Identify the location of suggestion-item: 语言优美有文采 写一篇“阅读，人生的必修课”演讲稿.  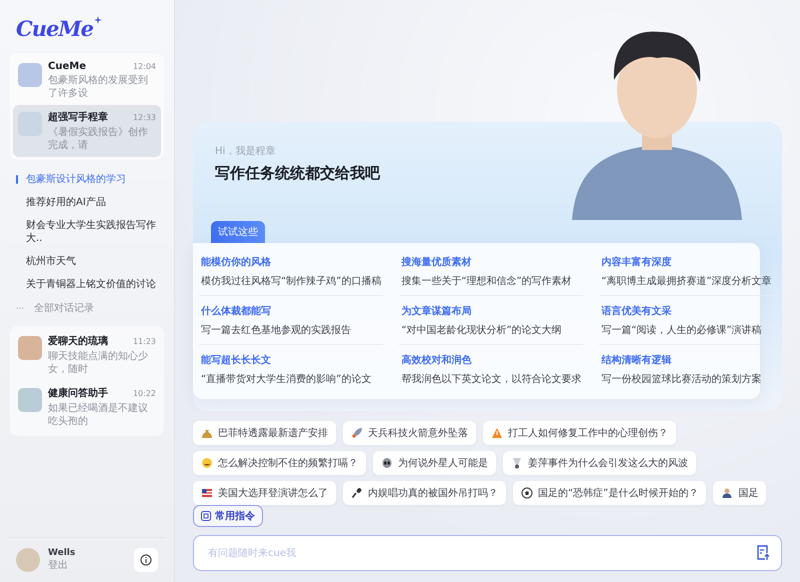
(686, 320).